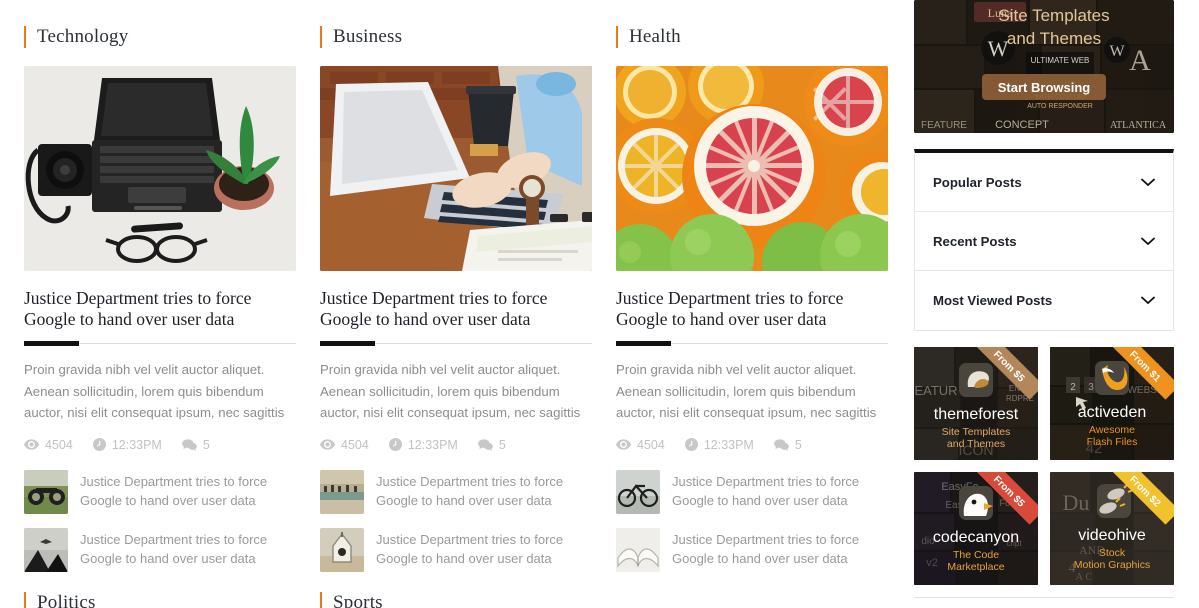  What do you see at coordinates (1091, 387) in the screenshot?
I see `svg-text: 3` at bounding box center [1091, 387].